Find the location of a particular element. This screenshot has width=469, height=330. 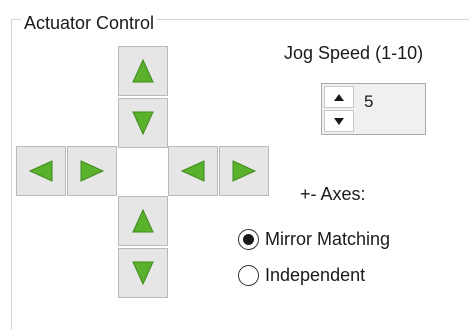

radio-independent: Independent is located at coordinates (301, 275).